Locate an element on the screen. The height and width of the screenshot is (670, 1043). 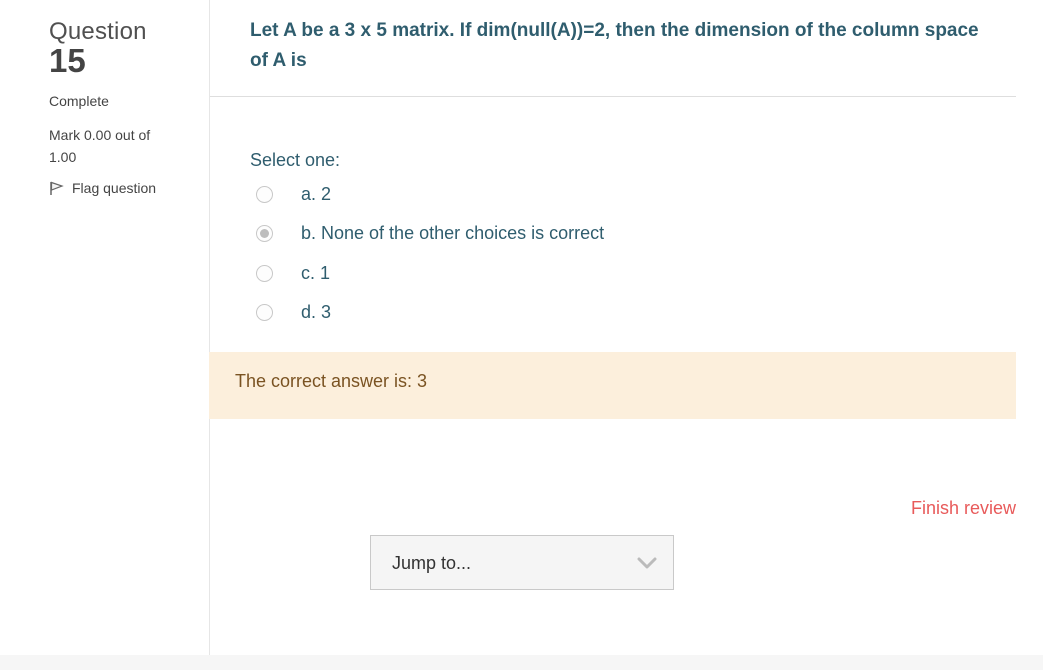
question-state: Complete is located at coordinates (79, 101).